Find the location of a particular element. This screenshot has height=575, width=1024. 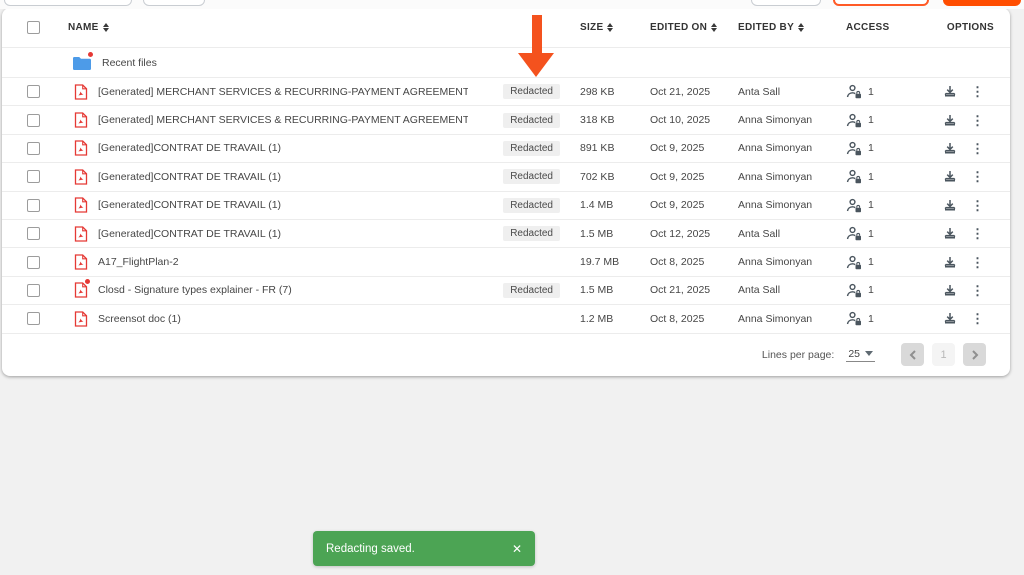

edited-on-date: Oct 12, 2025 is located at coordinates (680, 233).